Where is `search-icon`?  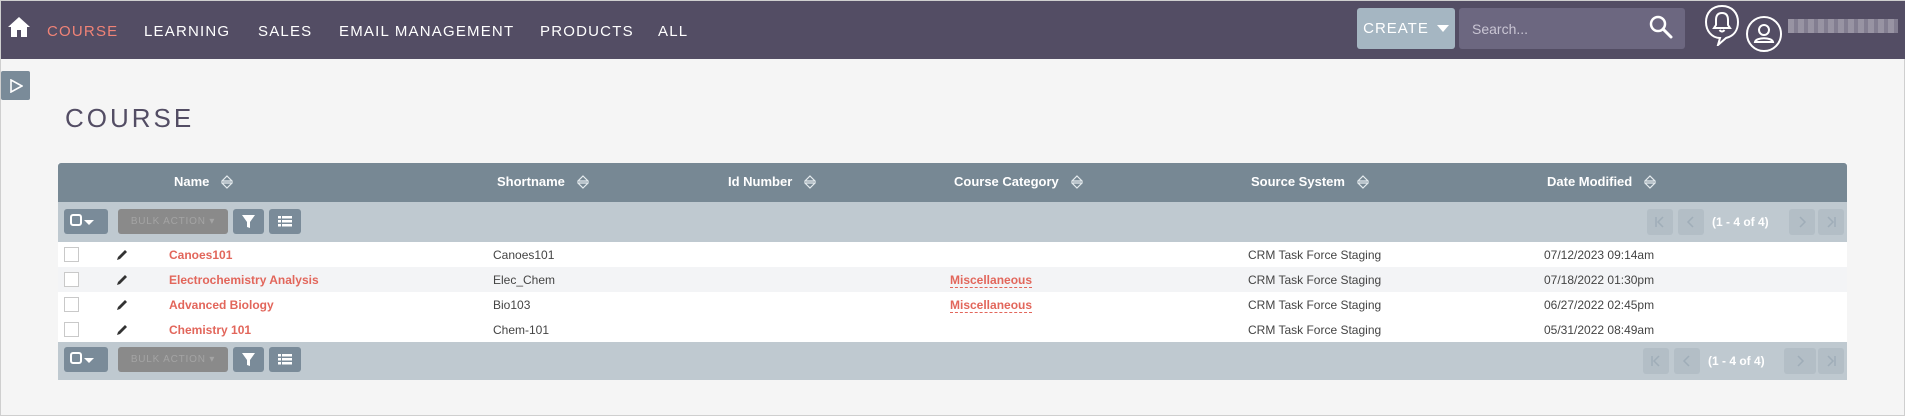 search-icon is located at coordinates (1661, 27).